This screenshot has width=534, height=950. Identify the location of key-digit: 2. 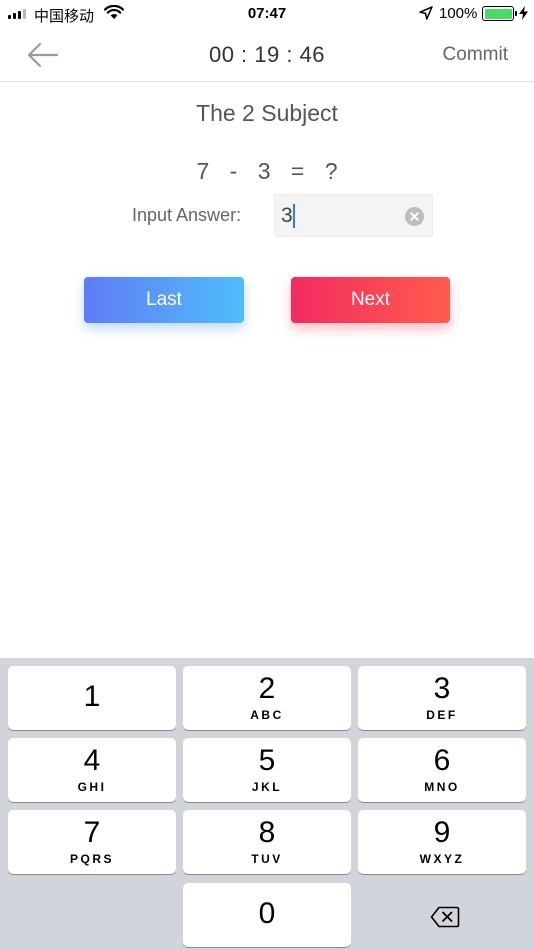
(267, 688).